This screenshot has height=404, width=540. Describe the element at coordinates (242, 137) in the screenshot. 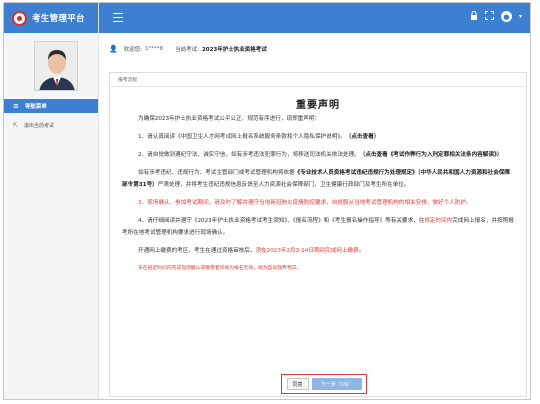

I see `clause-1-text: 1．请认真阅读《中国卫生人才网考试网上报名系统服务条款和个人隐私保护说明》。` at that location.